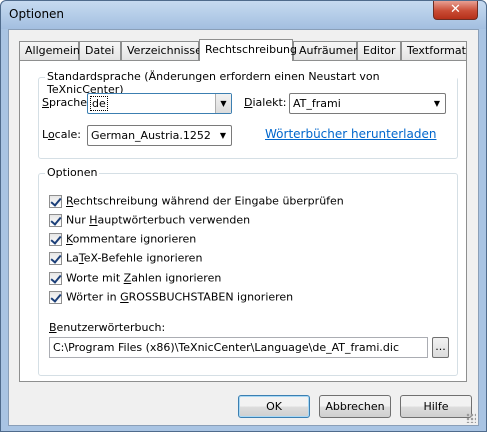 This screenshot has height=432, width=487. Describe the element at coordinates (159, 103) in the screenshot. I see `sprache-select: de ▼` at that location.